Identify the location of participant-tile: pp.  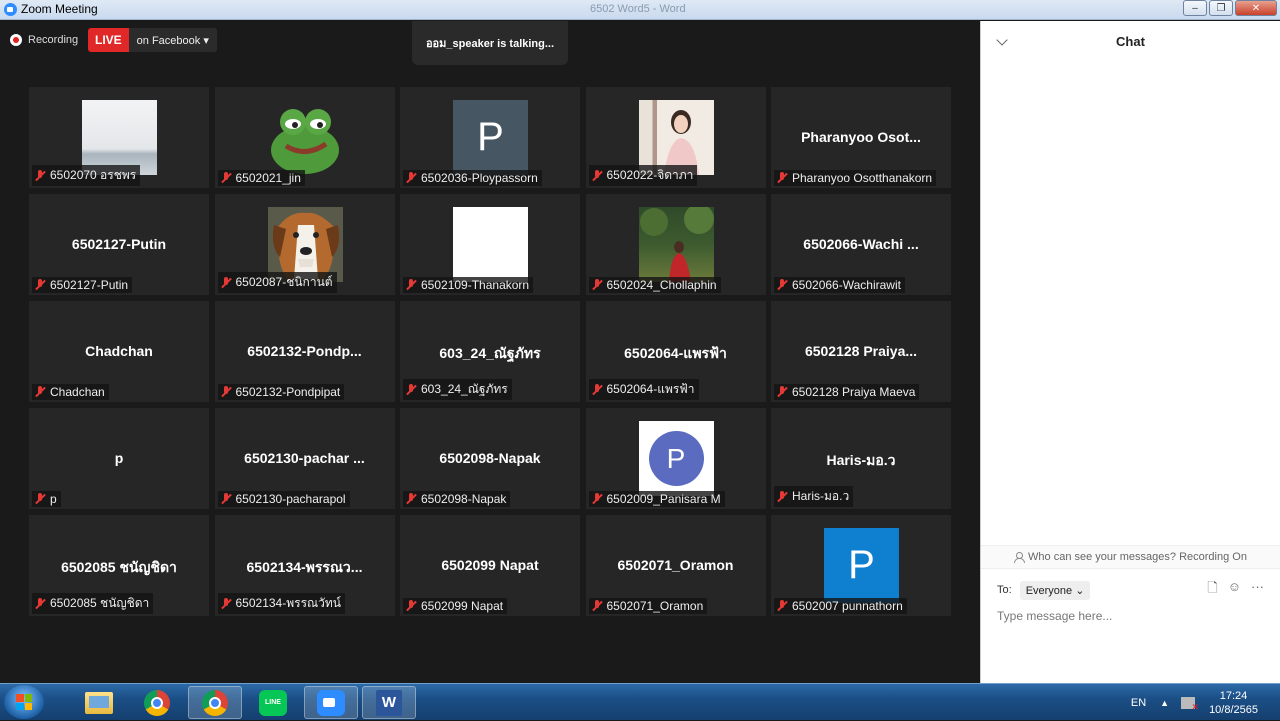
(119, 458).